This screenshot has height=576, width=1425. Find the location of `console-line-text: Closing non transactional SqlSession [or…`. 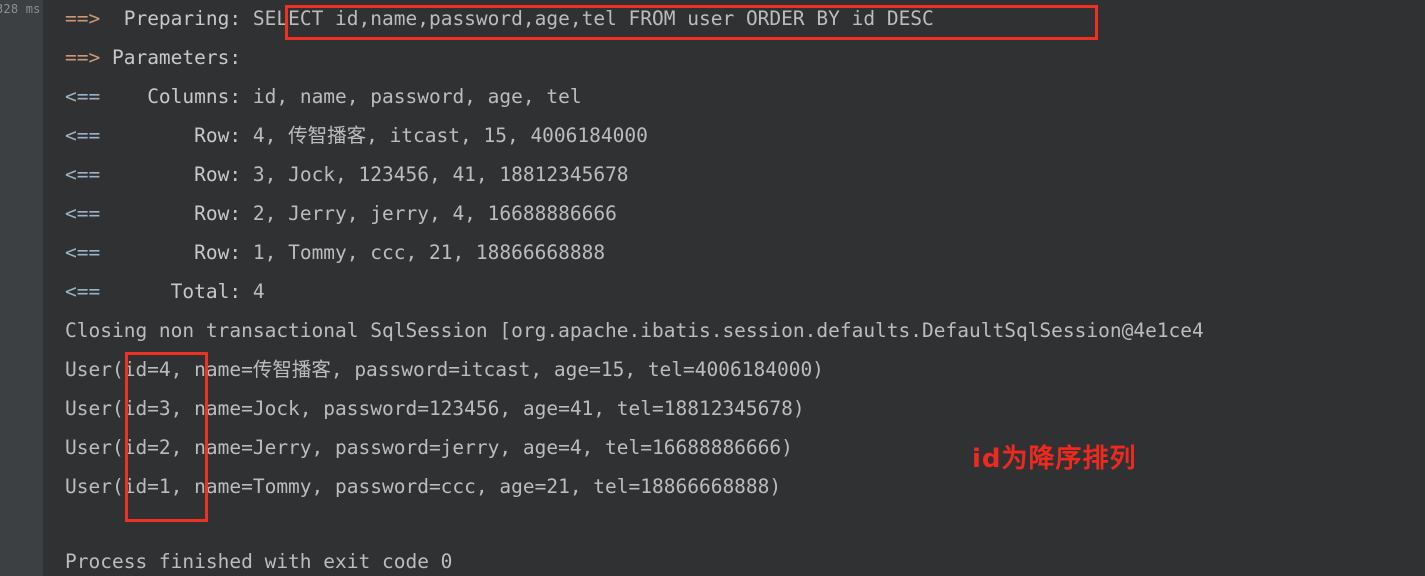

console-line-text: Closing non transactional SqlSession [or… is located at coordinates (634, 330).